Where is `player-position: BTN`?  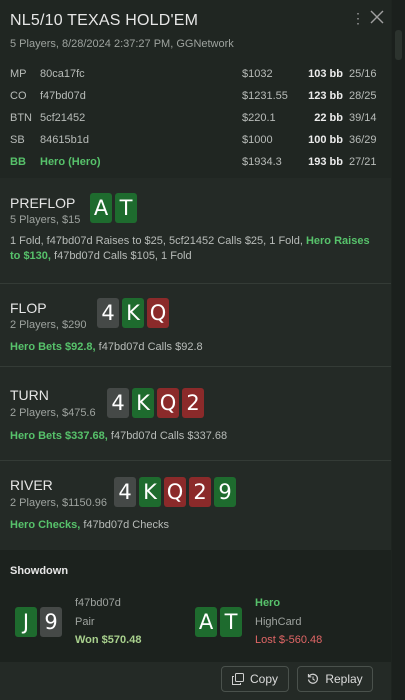
player-position: BTN is located at coordinates (21, 118).